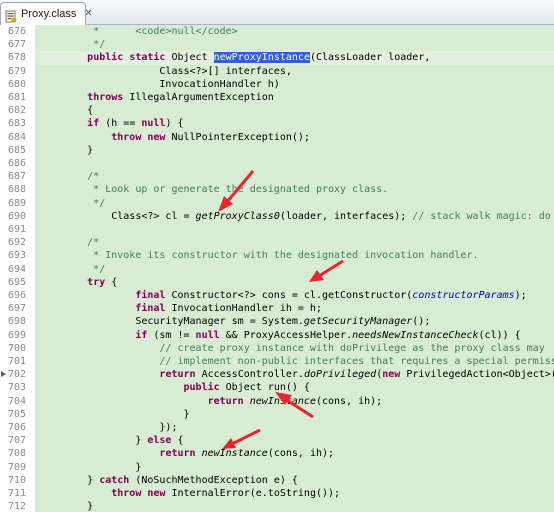 This screenshot has height=512, width=554. What do you see at coordinates (141, 137) in the screenshot?
I see `code-token: throw new` at bounding box center [141, 137].